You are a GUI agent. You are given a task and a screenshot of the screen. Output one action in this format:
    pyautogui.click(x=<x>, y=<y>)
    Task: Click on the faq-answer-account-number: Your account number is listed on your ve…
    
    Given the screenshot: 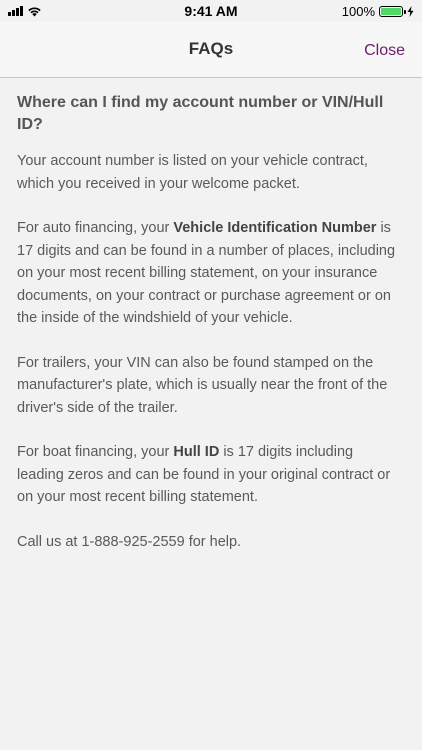 What is the action you would take?
    pyautogui.click(x=192, y=172)
    